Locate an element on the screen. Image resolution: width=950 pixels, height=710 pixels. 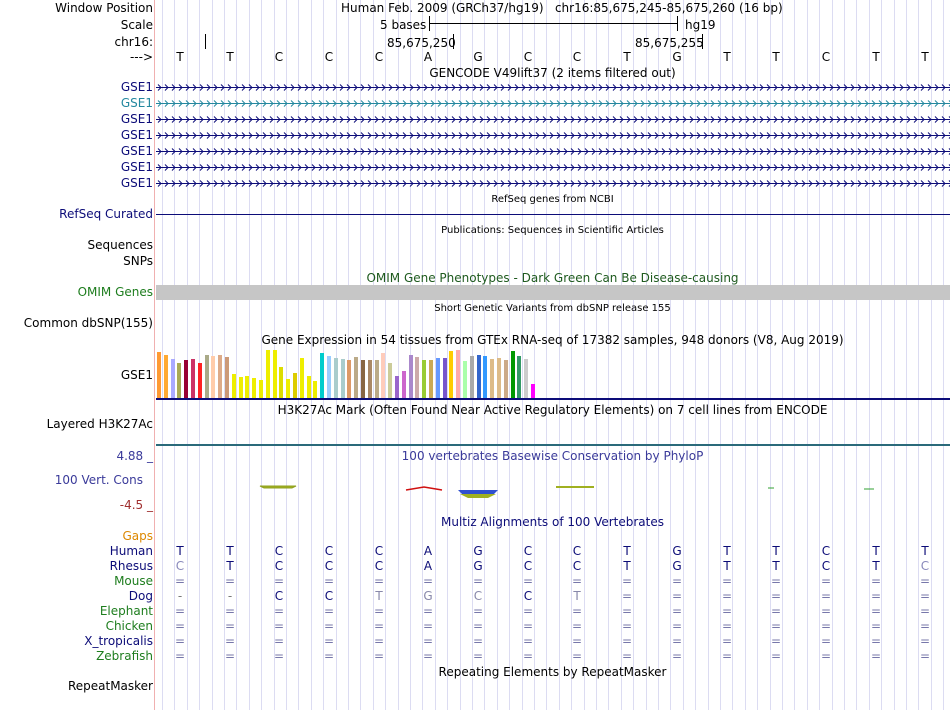
h3k27ac-track-label: Layered H3K27Ac is located at coordinates (100, 424).